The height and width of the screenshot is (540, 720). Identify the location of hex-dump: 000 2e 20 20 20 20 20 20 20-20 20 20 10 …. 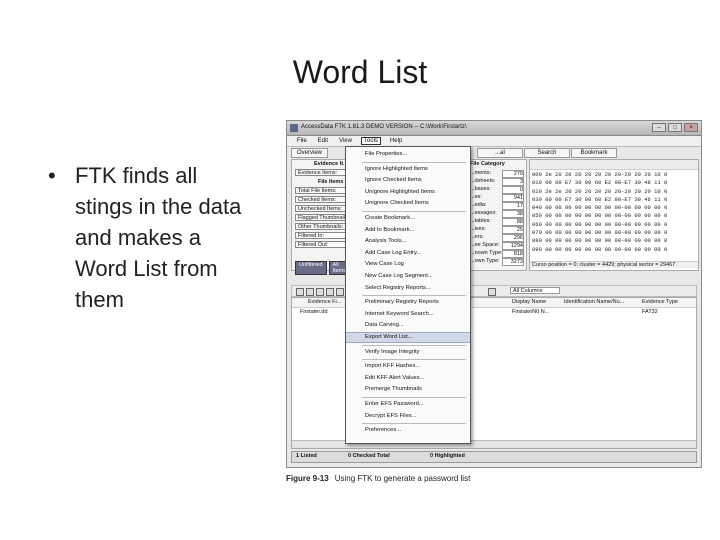
(599, 212).